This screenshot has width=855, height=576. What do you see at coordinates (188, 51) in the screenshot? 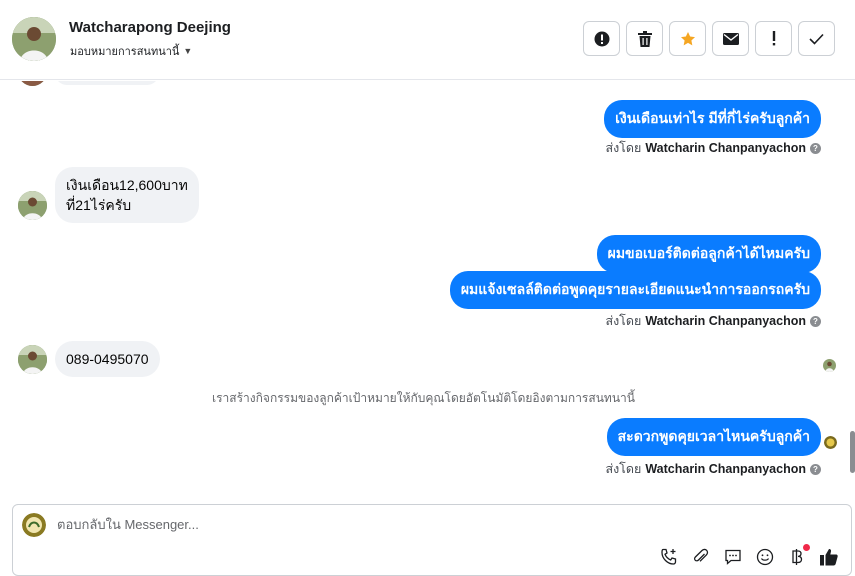
I see `caret-down-icon: ▼` at bounding box center [188, 51].